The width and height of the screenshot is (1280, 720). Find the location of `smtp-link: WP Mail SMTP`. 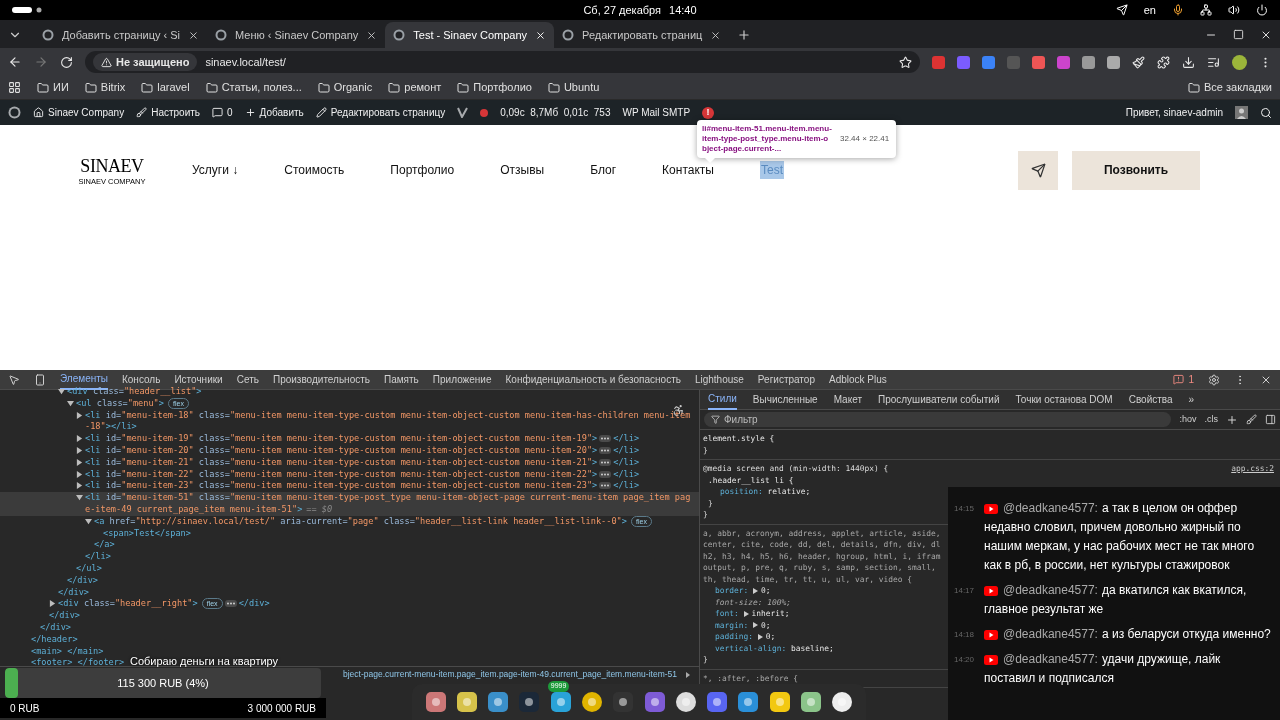

smtp-link: WP Mail SMTP is located at coordinates (656, 112).